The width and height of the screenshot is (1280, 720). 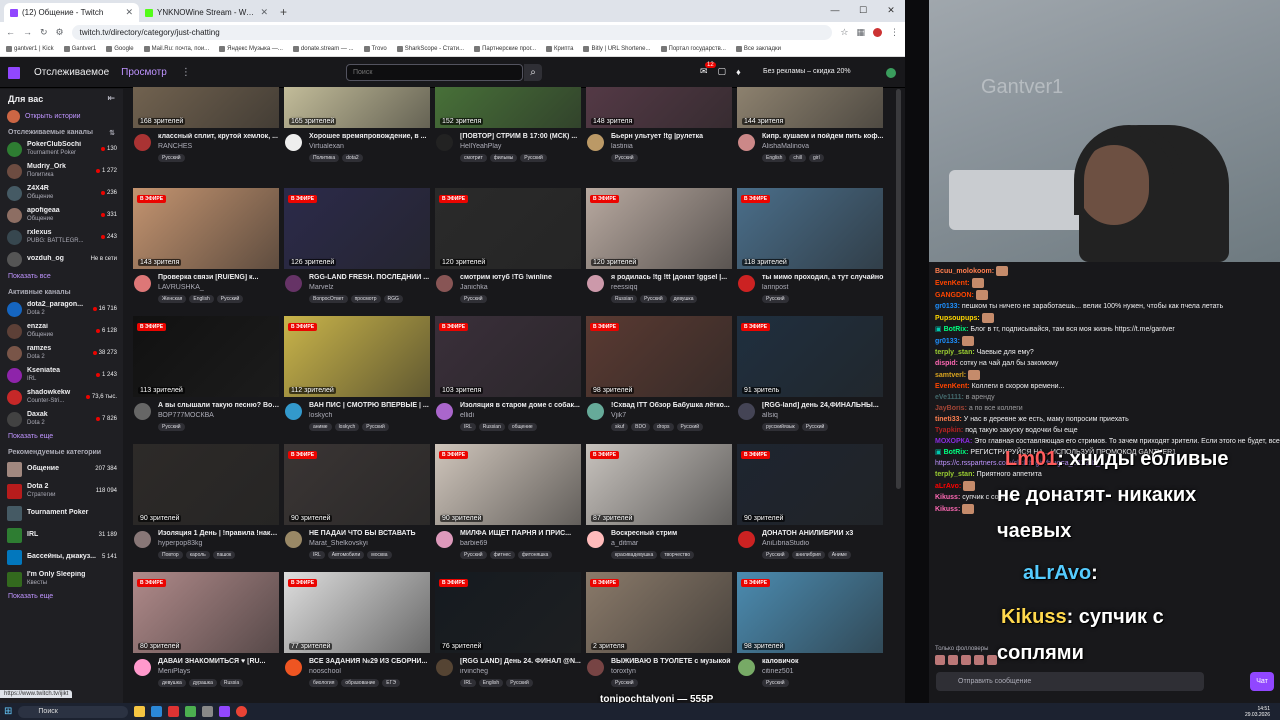 I want to click on stream-title: смотрим ютуб !TG !winline, so click(x=521, y=277).